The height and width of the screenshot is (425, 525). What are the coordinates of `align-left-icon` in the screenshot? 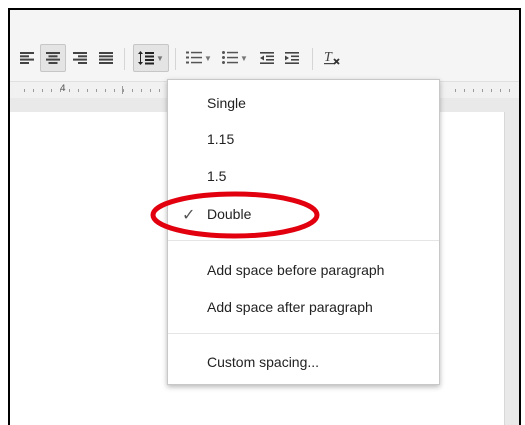 It's located at (27, 58).